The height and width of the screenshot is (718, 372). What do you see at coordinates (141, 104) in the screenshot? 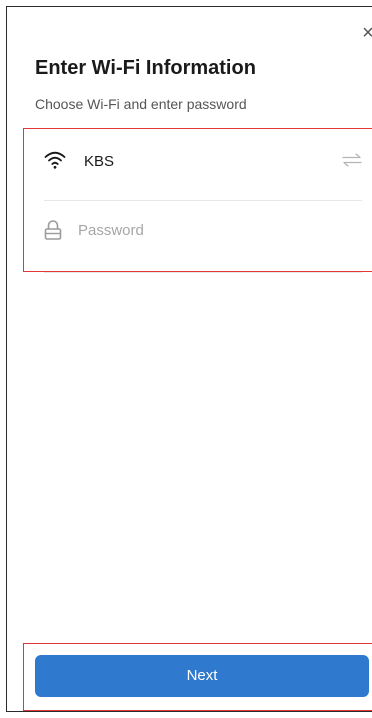
I see `page-subtitle: Choose Wi-Fi and enter password` at bounding box center [141, 104].